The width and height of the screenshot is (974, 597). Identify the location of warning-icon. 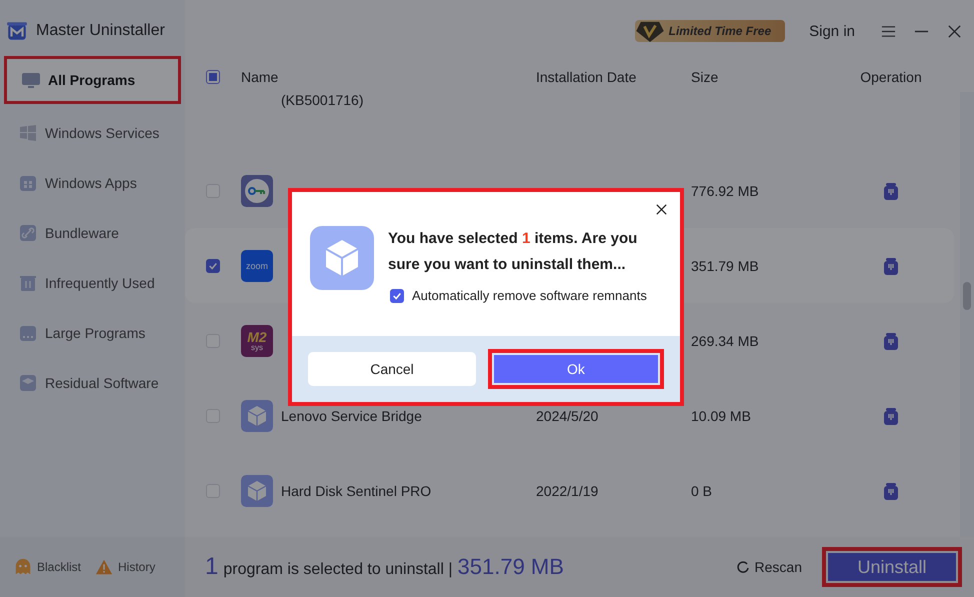
(104, 567).